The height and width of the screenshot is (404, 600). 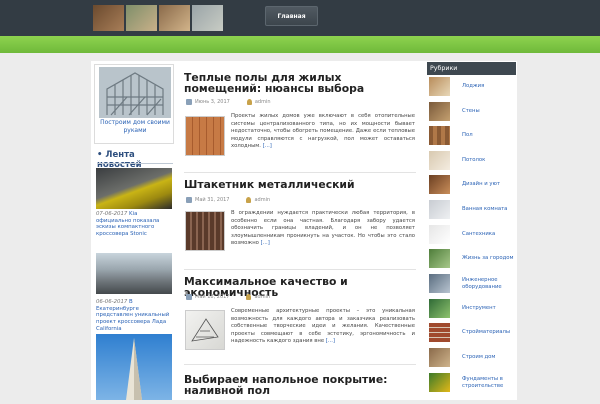 What do you see at coordinates (134, 188) in the screenshot?
I see `news-image-car` at bounding box center [134, 188].